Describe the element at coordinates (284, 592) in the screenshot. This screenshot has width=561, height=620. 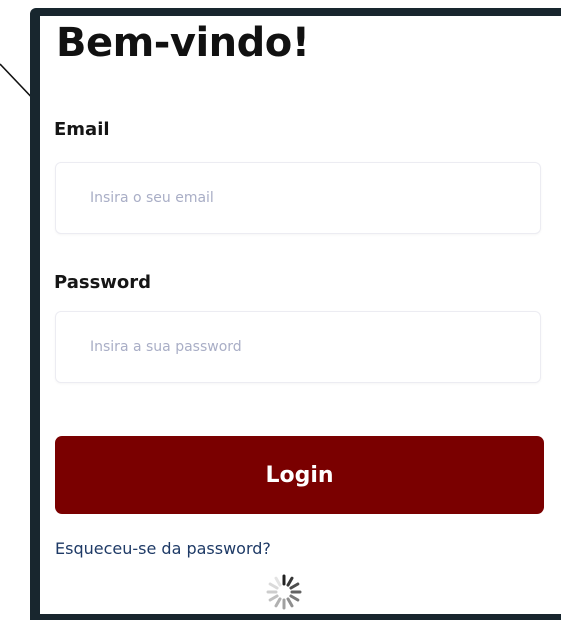
I see `loading-spinner-icon` at that location.